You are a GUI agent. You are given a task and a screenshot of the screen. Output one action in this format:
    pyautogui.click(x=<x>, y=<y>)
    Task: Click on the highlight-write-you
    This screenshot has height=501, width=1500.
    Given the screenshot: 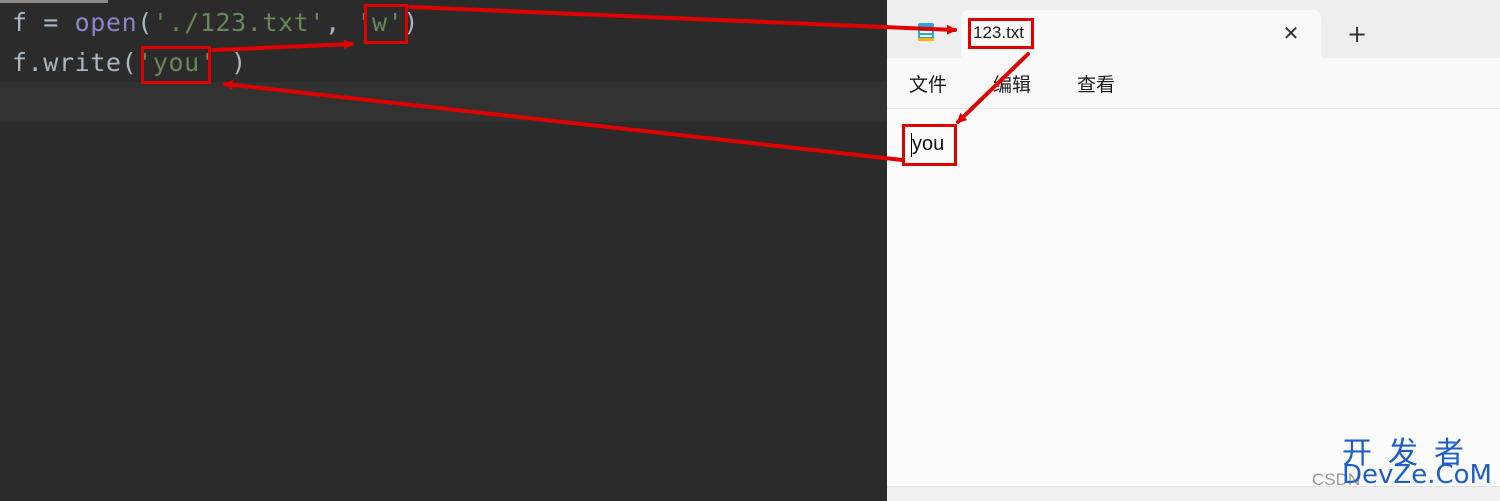 What is the action you would take?
    pyautogui.click(x=176, y=65)
    